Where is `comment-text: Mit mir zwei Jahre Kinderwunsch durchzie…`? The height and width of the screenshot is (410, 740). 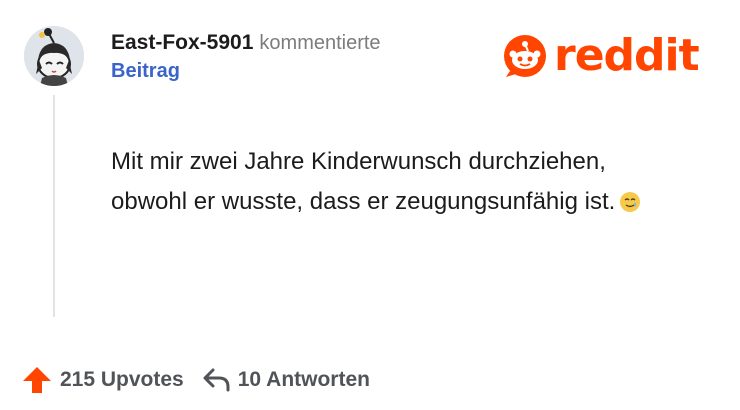 comment-text: Mit mir zwei Jahre Kinderwunsch durchzie… is located at coordinates (363, 181).